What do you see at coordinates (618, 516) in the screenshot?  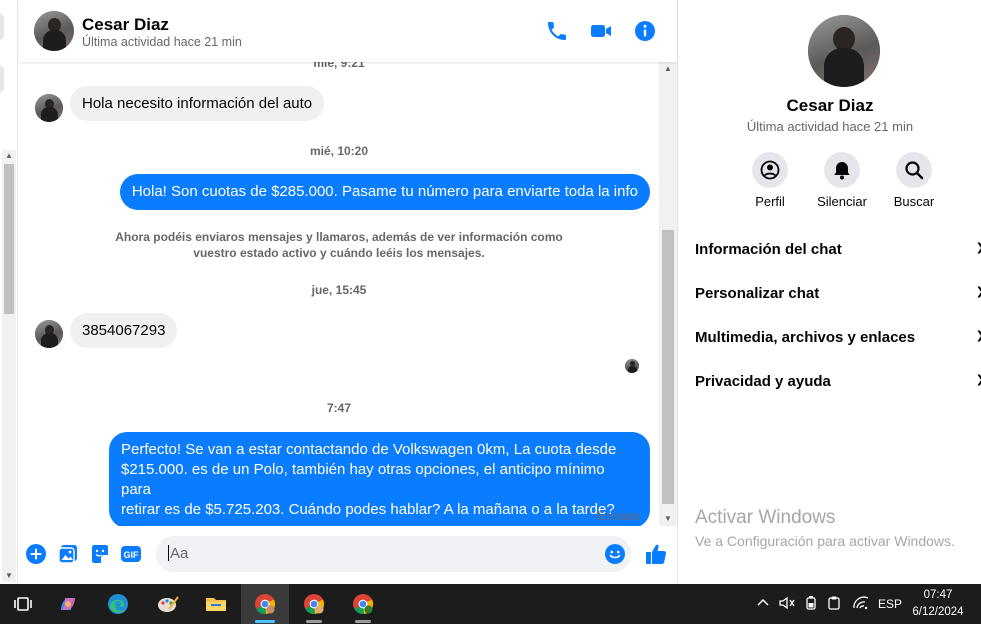 I see `sent-status: Enviado` at bounding box center [618, 516].